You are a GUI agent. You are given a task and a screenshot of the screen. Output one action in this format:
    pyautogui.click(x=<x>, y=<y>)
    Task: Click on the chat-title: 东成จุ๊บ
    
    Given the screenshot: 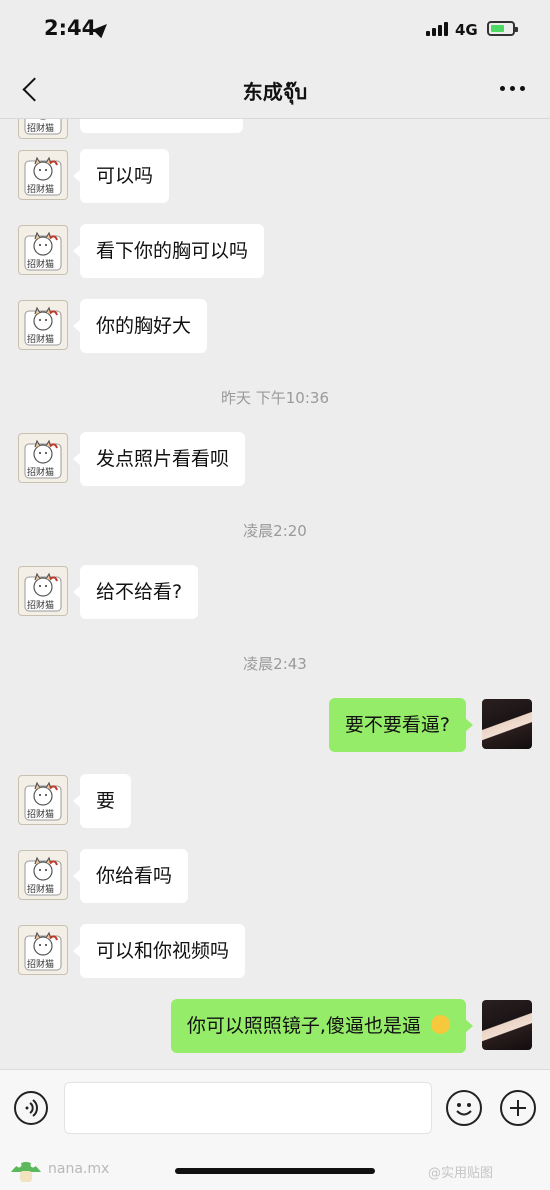 What is the action you would take?
    pyautogui.click(x=275, y=92)
    